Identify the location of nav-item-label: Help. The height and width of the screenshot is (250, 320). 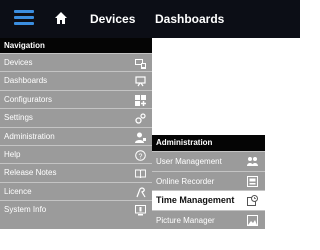
(12, 154).